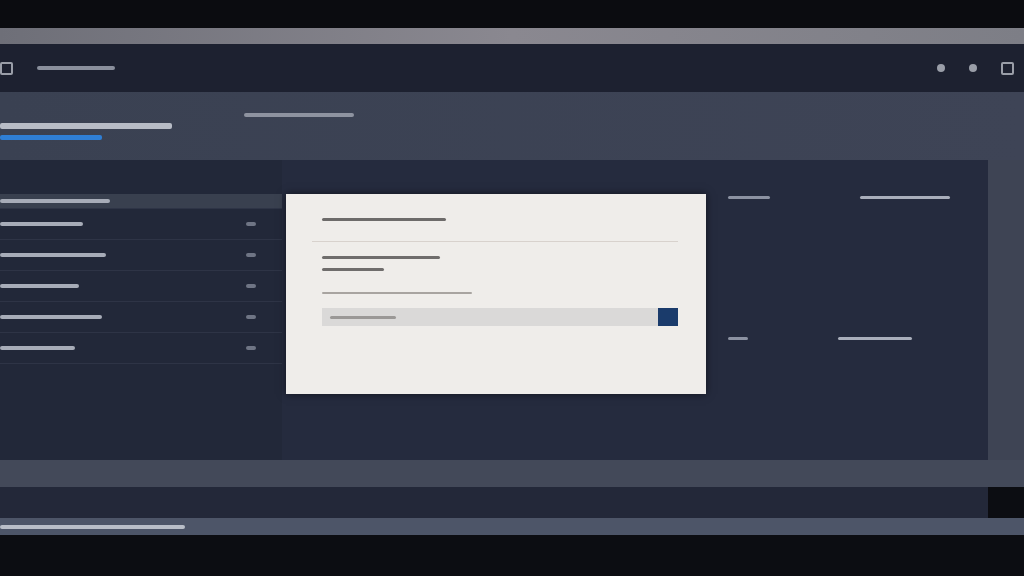  What do you see at coordinates (141, 201) in the screenshot?
I see `sidebar-item` at bounding box center [141, 201].